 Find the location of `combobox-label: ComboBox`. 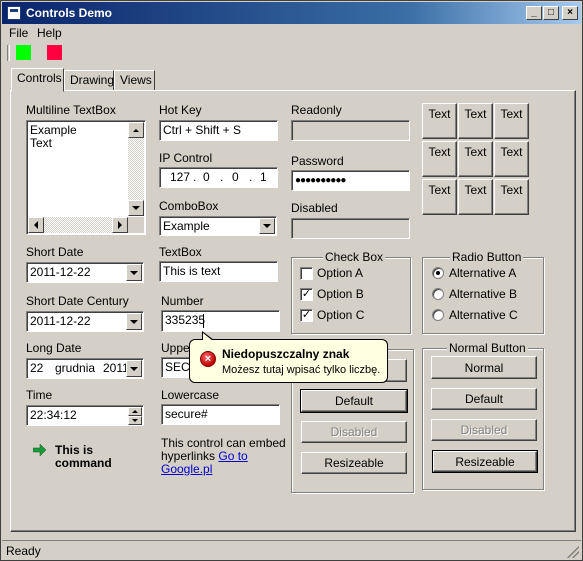

combobox-label: ComboBox is located at coordinates (189, 206).